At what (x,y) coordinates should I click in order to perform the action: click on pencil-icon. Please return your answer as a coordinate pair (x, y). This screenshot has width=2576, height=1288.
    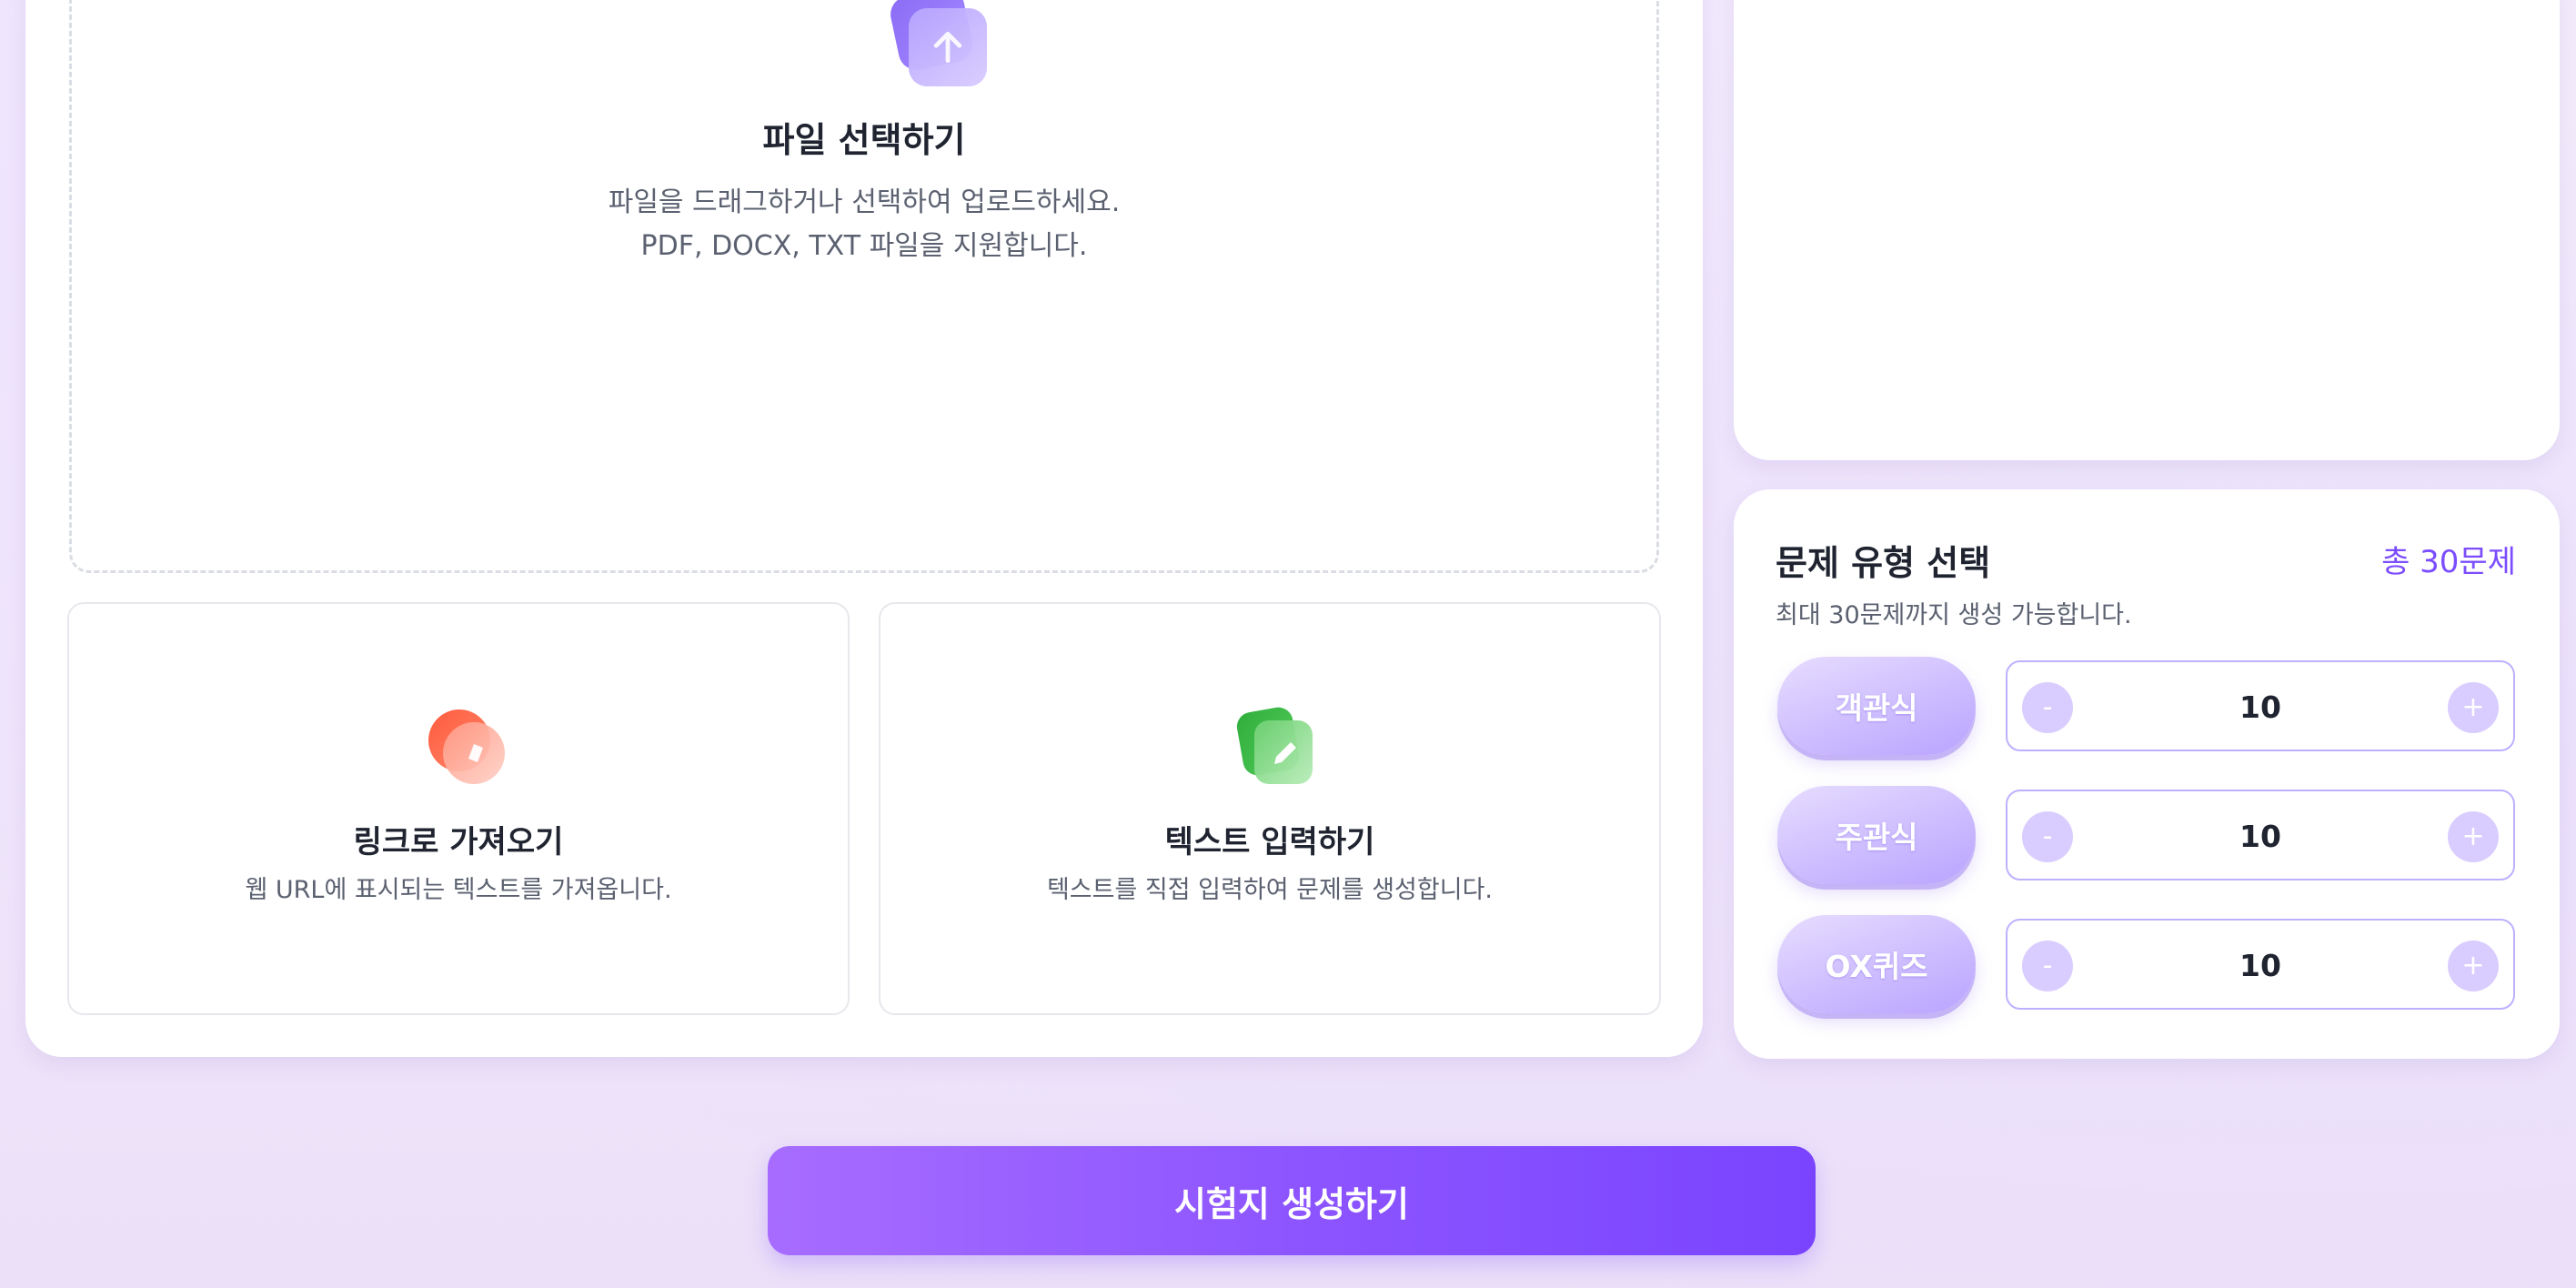
    Looking at the image, I should click on (1278, 747).